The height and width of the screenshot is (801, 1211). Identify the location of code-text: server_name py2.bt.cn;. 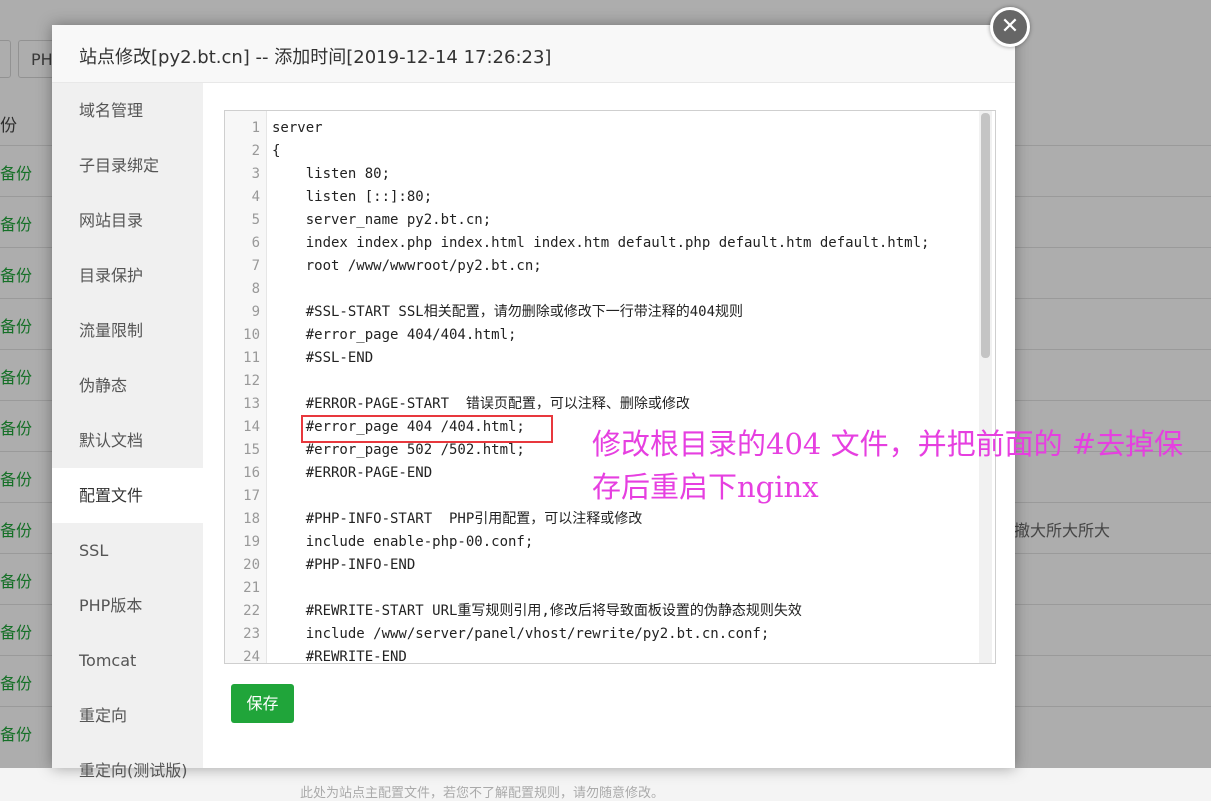
(382, 220).